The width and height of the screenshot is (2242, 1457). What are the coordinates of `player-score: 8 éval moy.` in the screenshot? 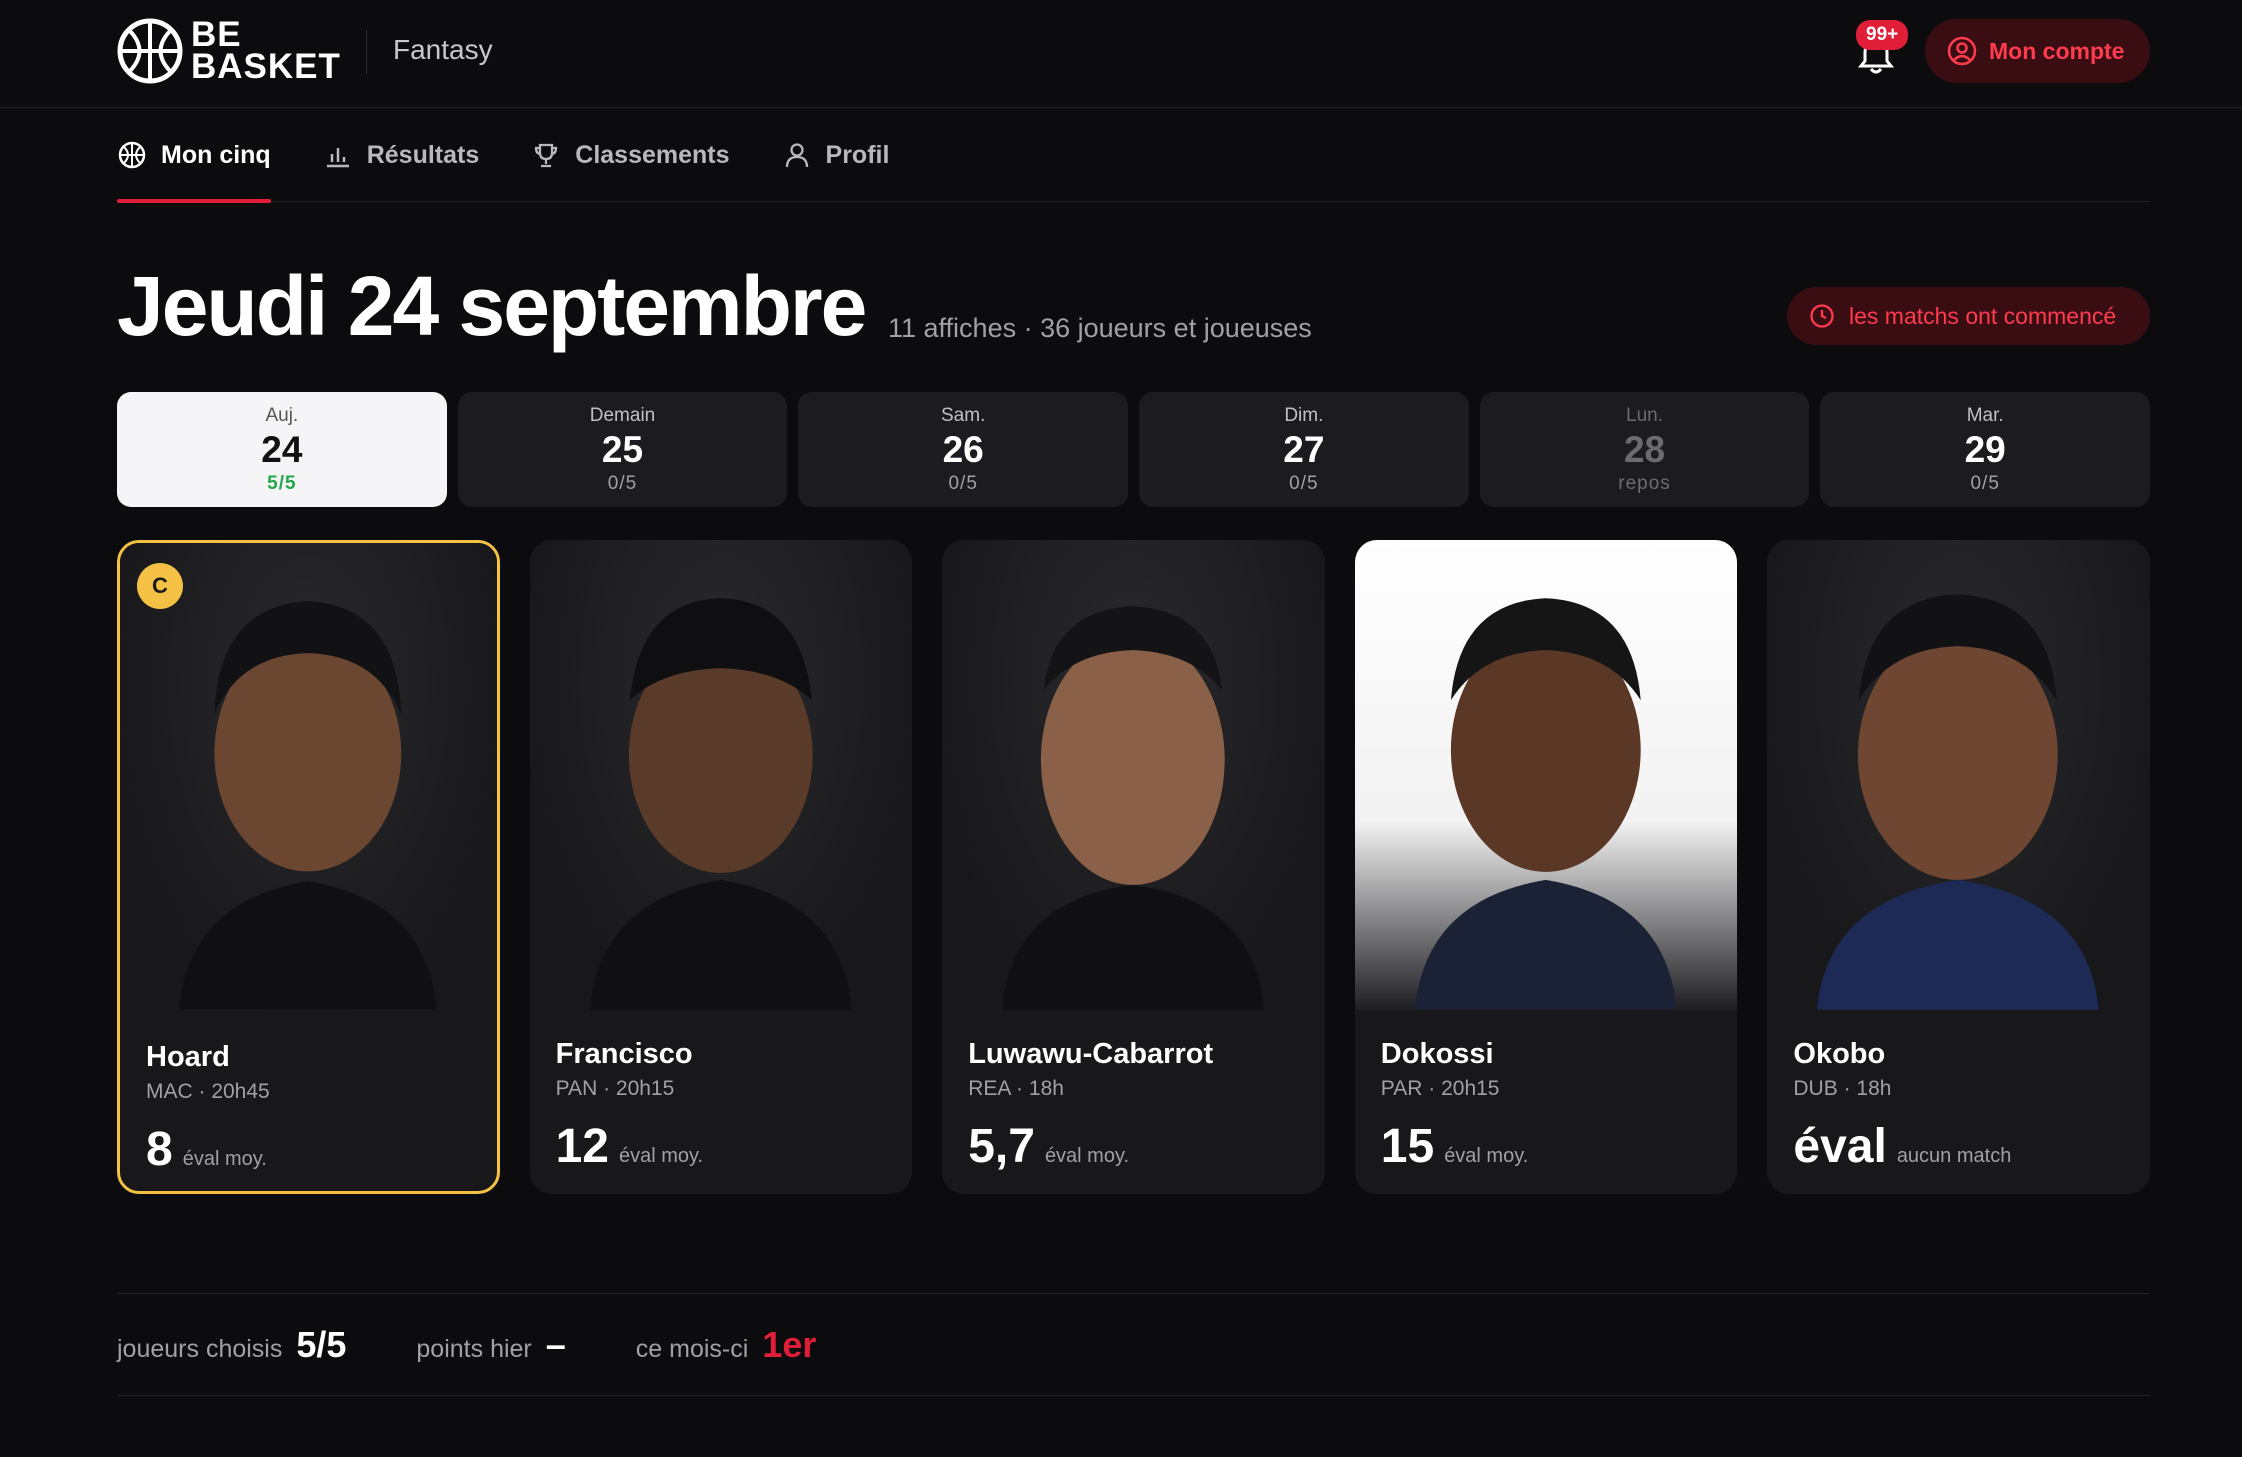 It's located at (208, 1149).